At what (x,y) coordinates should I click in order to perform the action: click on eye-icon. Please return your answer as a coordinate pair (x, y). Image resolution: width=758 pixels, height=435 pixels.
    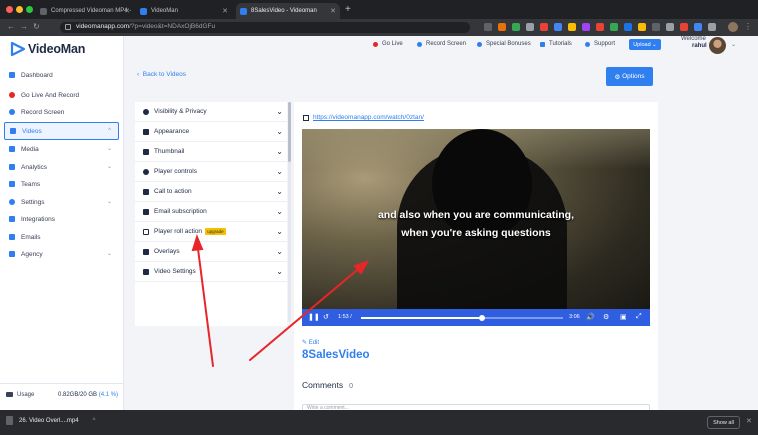
    Looking at the image, I should click on (146, 111).